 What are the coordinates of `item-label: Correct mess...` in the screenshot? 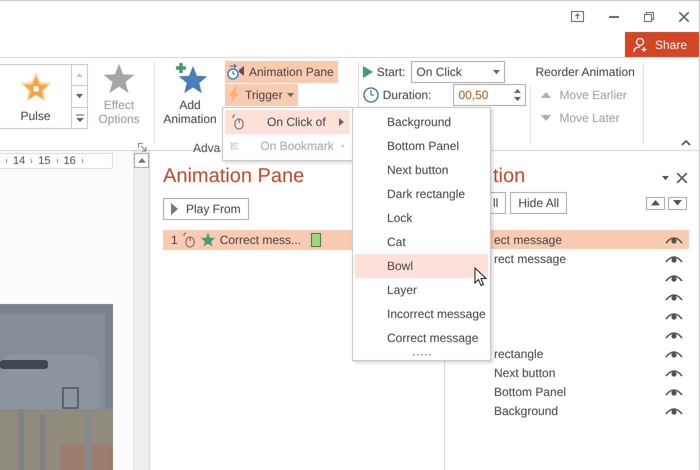 It's located at (261, 240).